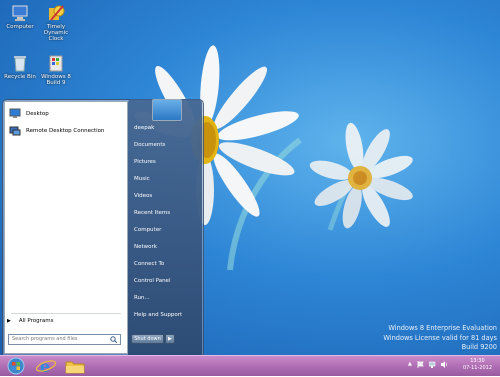  What do you see at coordinates (37, 114) in the screenshot?
I see `program-label: Desktop` at bounding box center [37, 114].